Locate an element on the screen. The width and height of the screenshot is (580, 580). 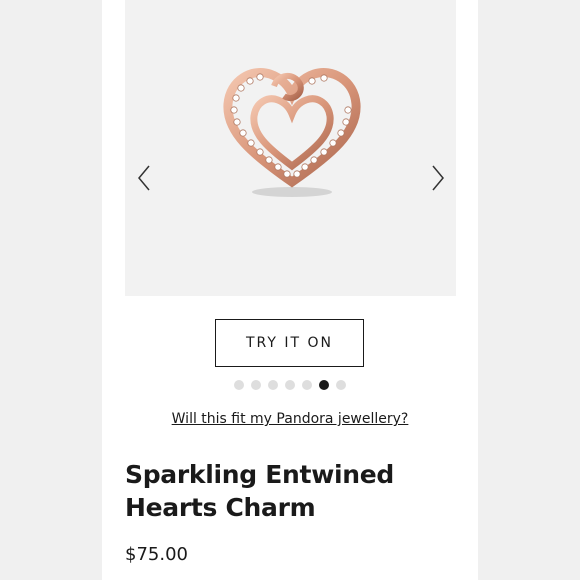
chevron-right-icon is located at coordinates (438, 178).